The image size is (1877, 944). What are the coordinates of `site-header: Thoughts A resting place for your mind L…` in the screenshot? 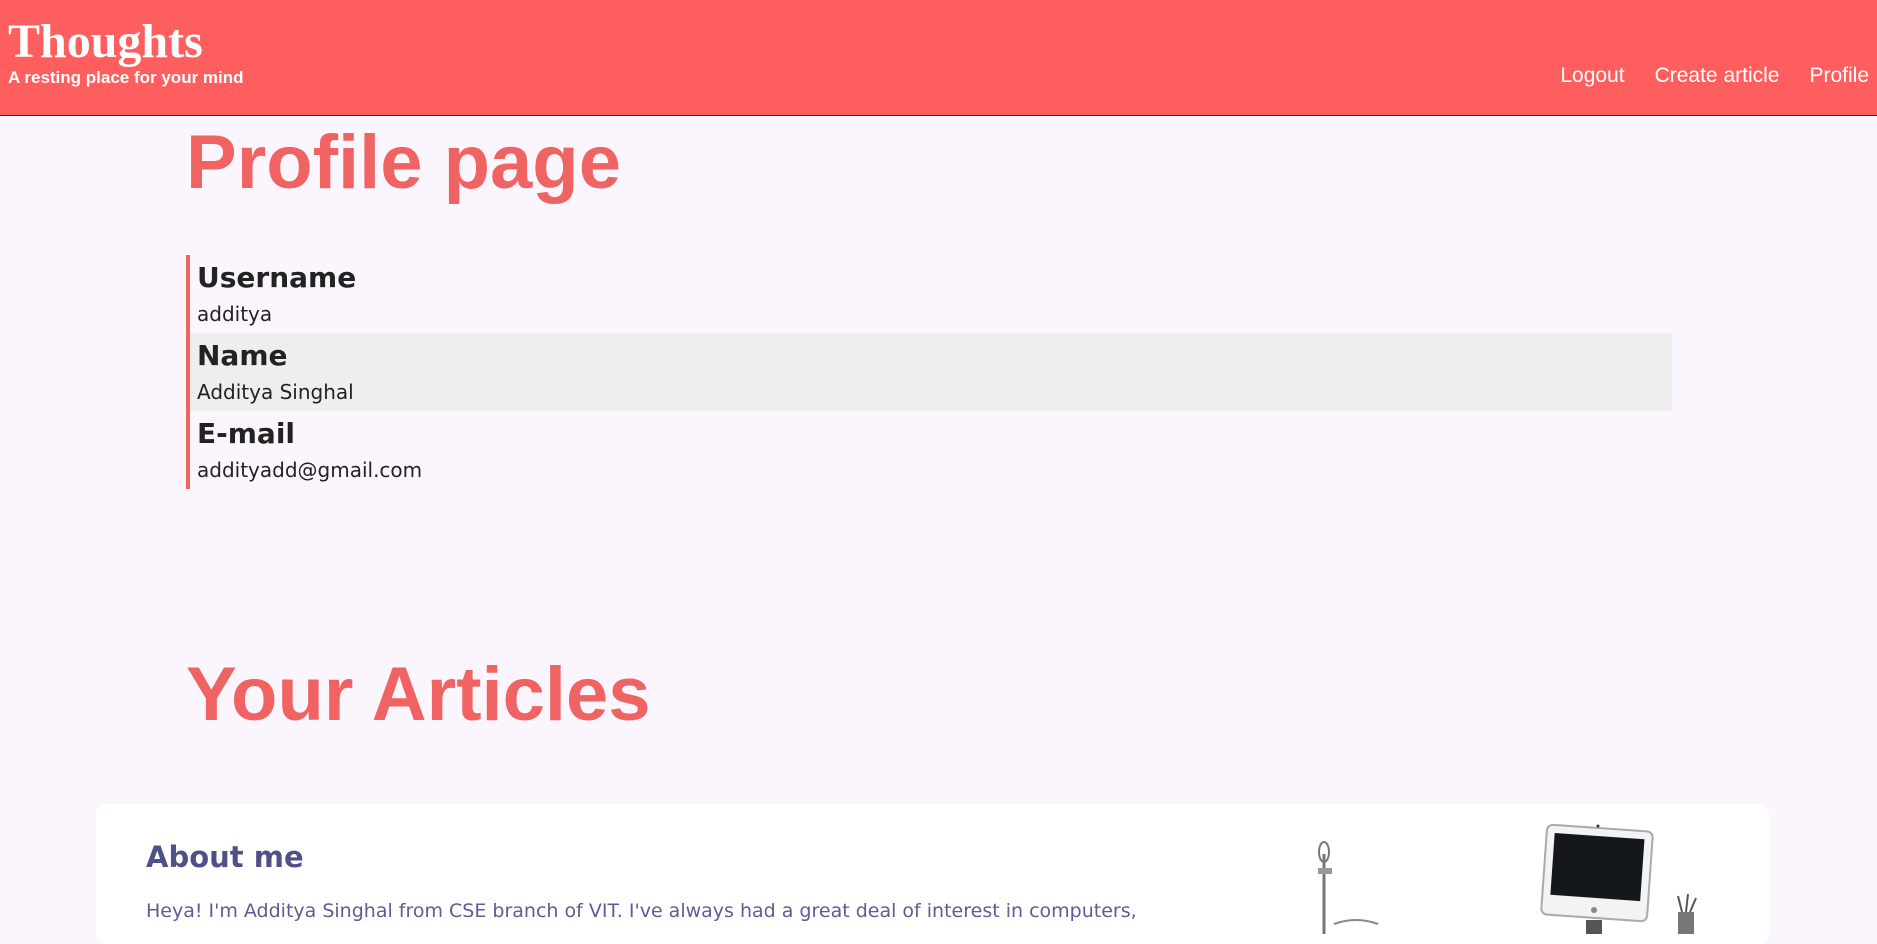 It's located at (938, 58).